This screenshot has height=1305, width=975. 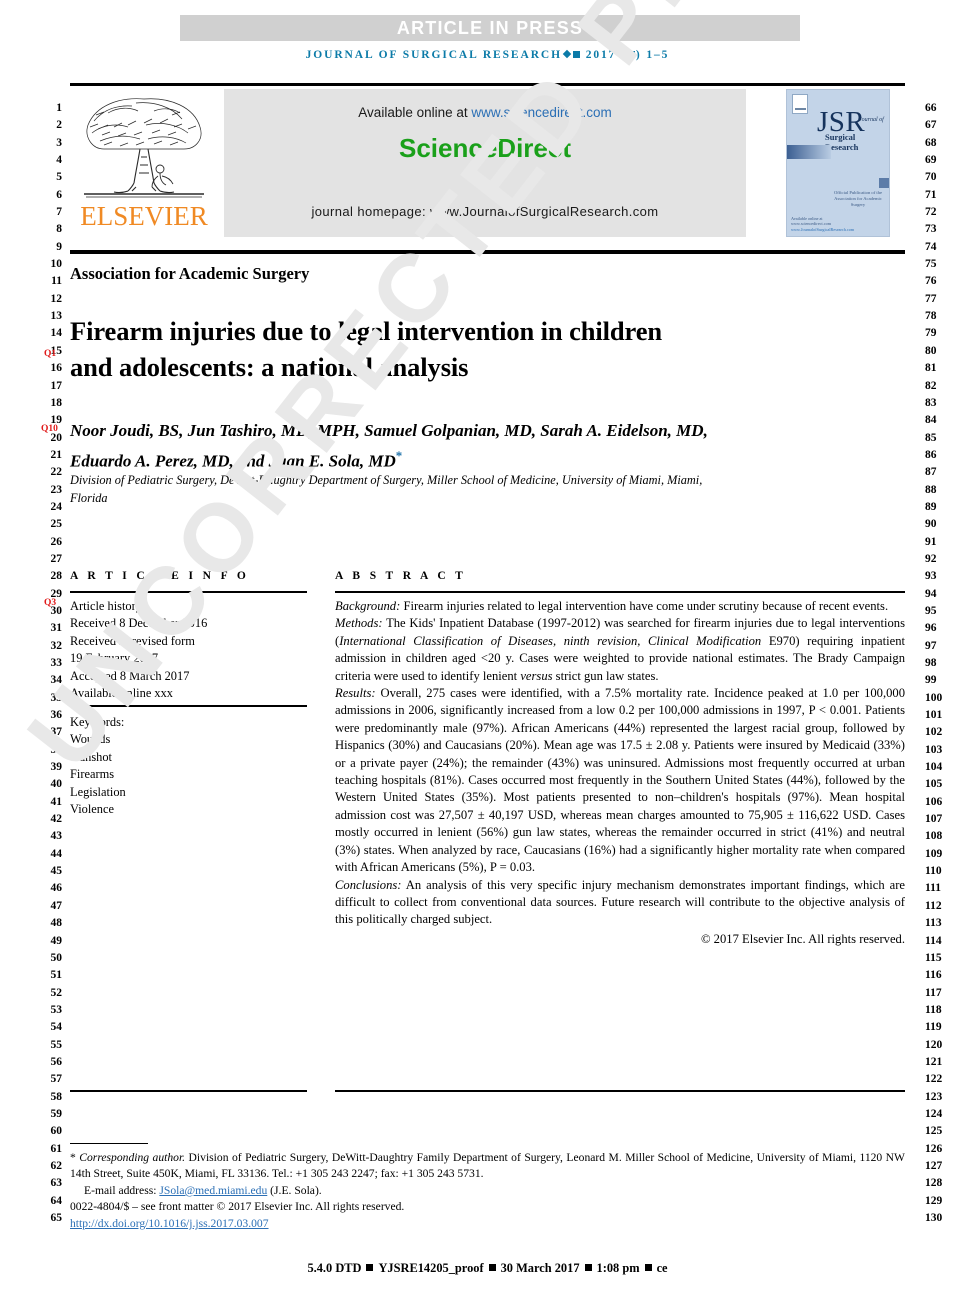 I want to click on proof-dtd: 5.4.0 DTD, so click(x=334, y=1268).